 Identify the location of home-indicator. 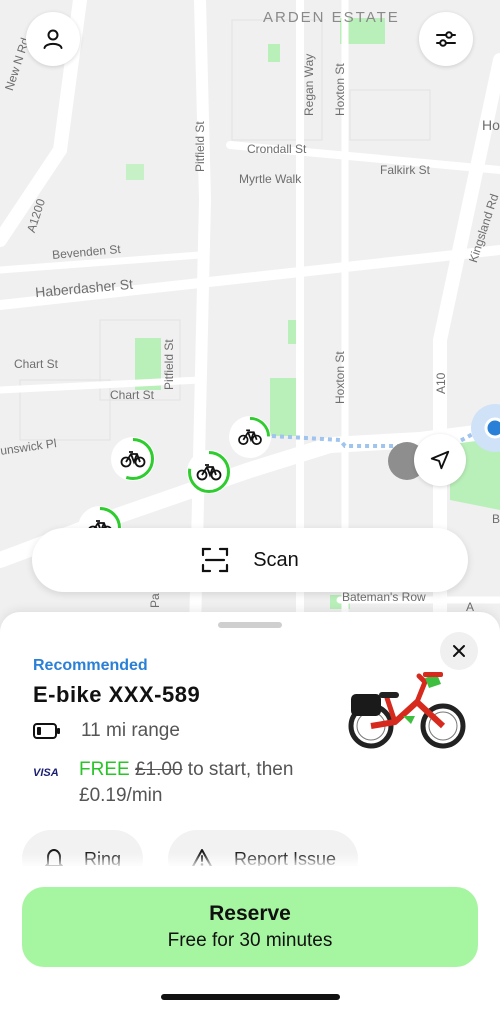
(250, 997).